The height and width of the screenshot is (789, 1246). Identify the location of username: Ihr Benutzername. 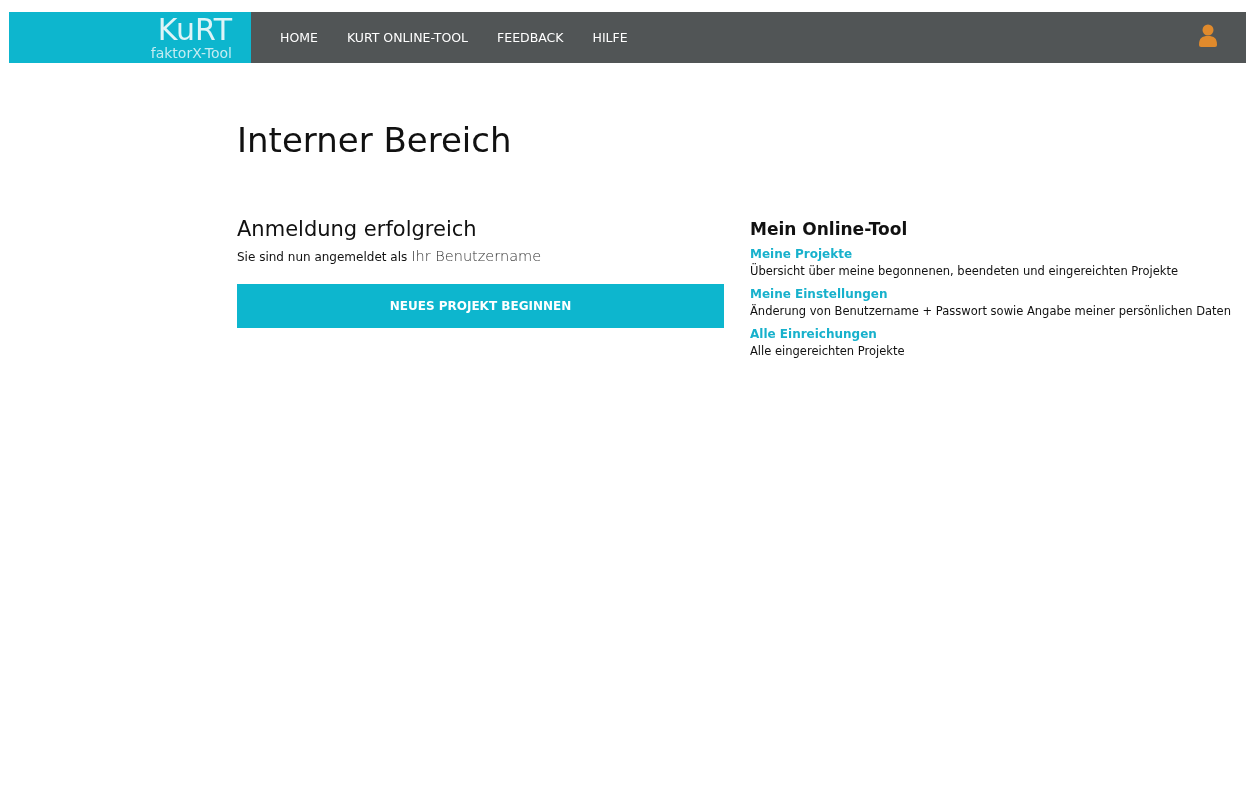
(476, 256).